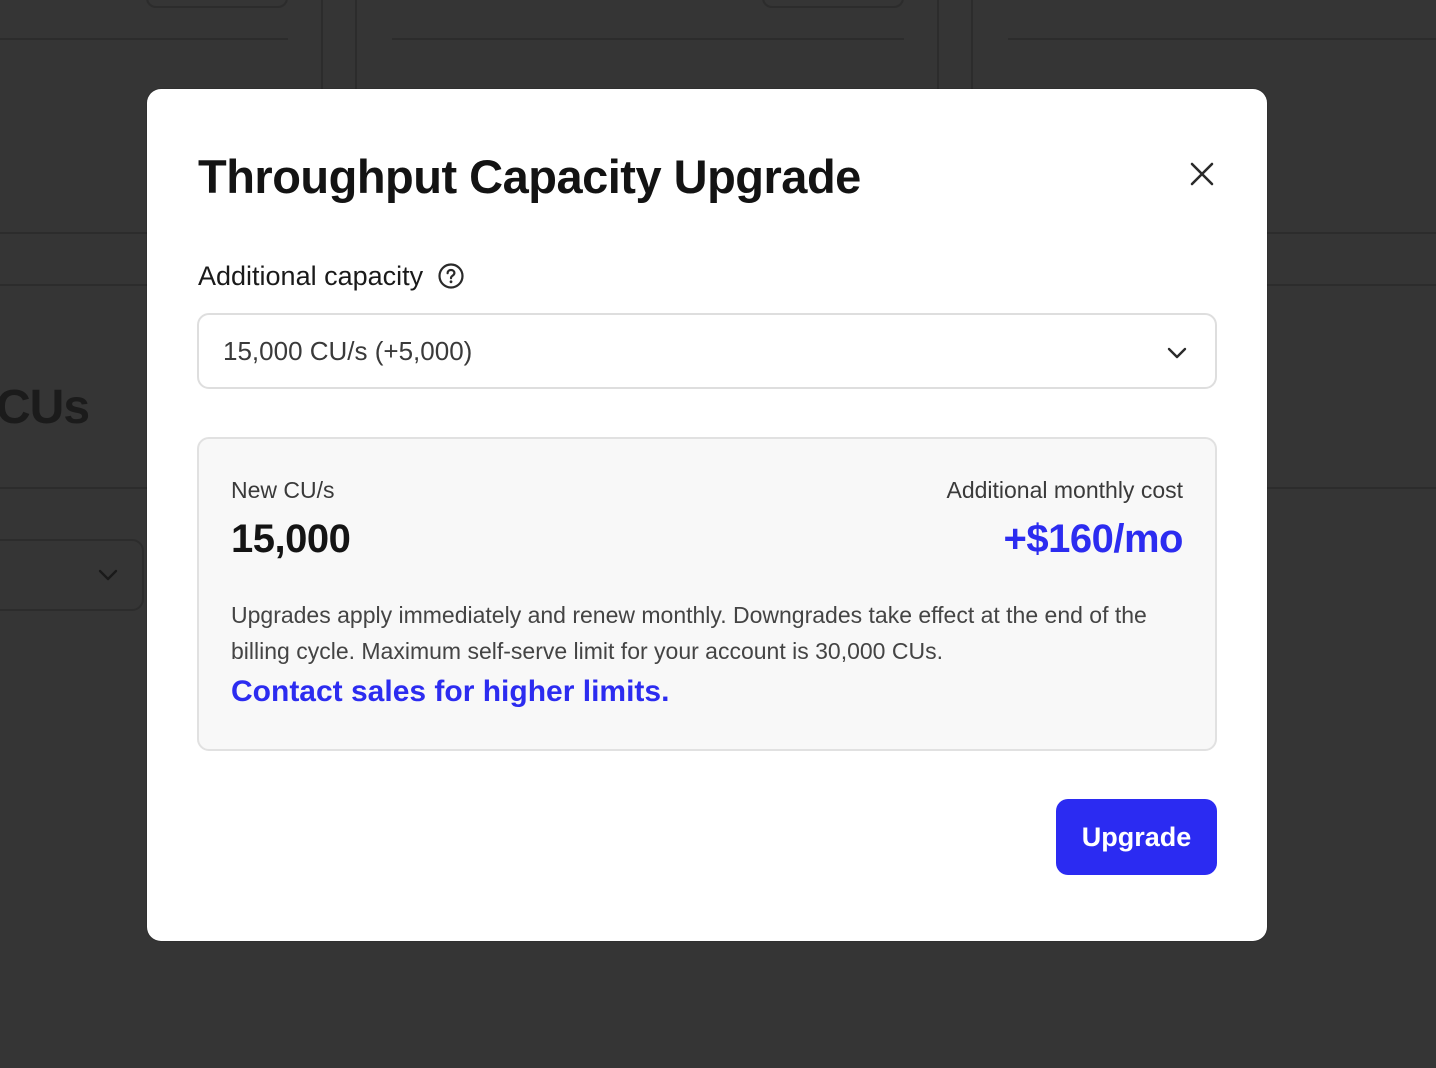  Describe the element at coordinates (451, 276) in the screenshot. I see `help-circle-icon` at that location.